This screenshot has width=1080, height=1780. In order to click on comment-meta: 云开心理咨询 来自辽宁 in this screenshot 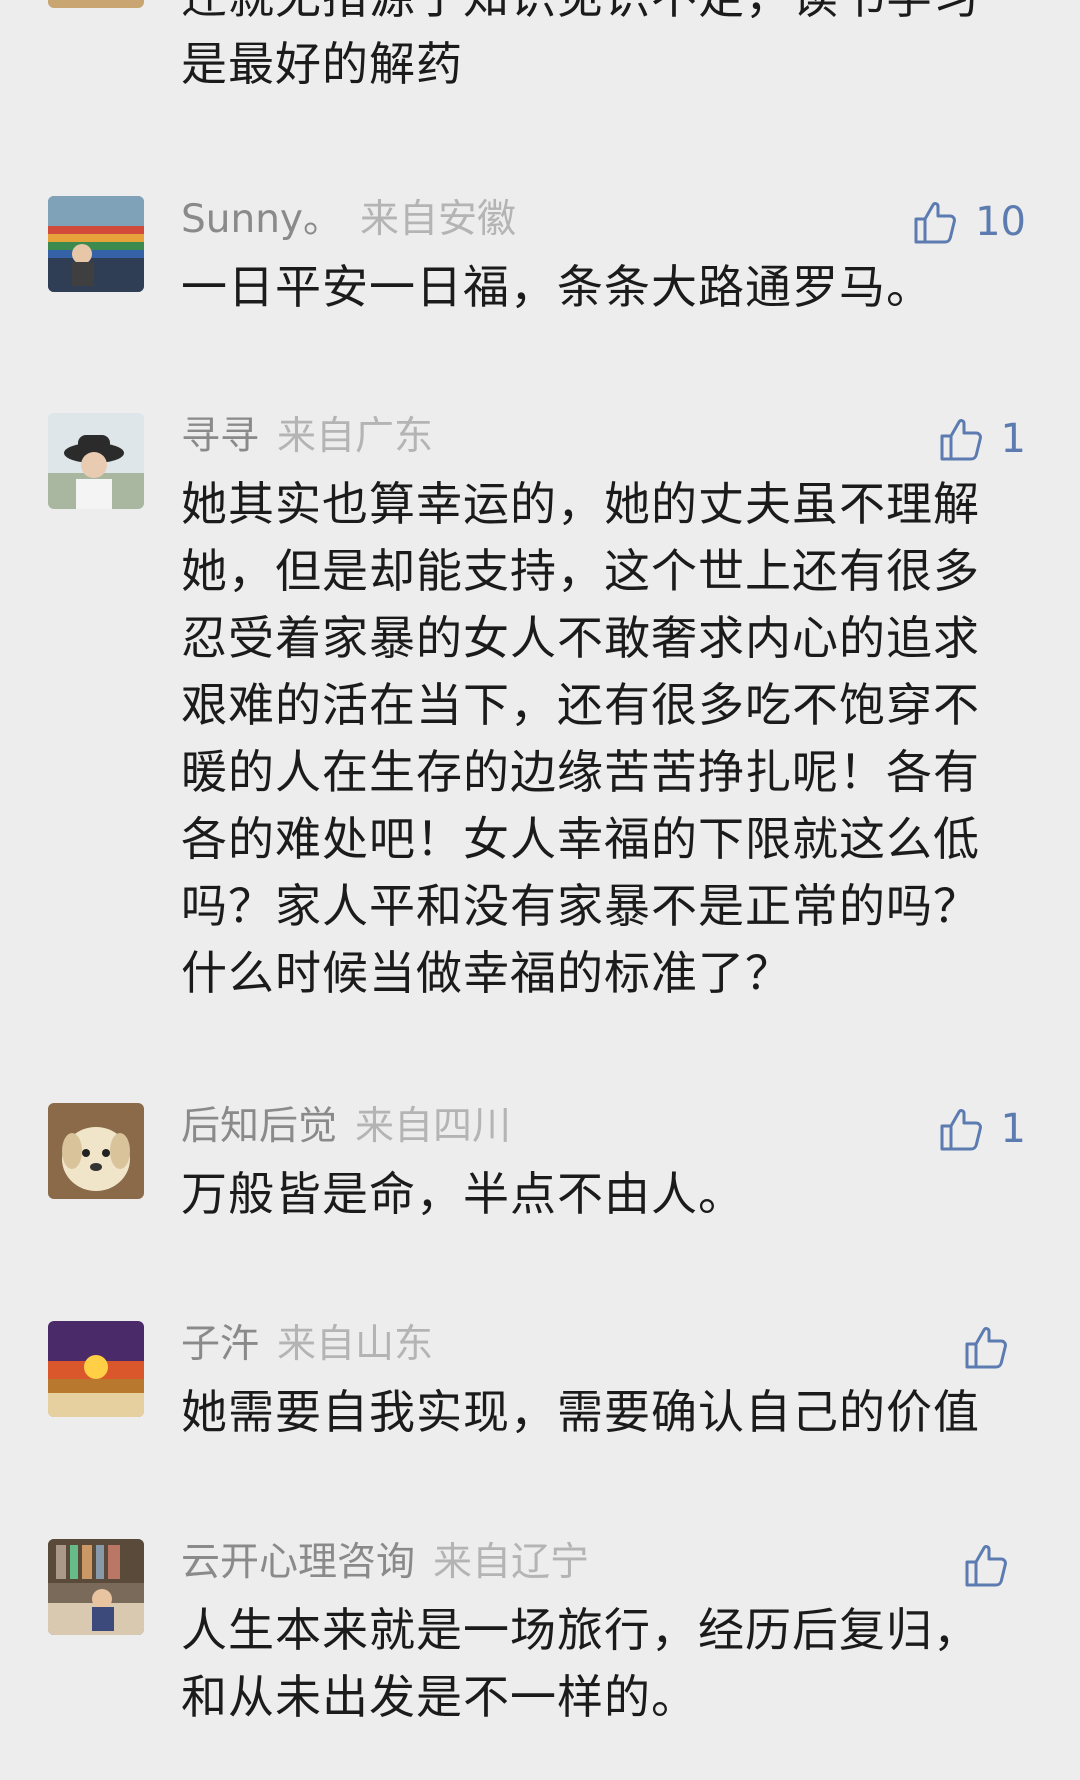, I will do `click(385, 1563)`.